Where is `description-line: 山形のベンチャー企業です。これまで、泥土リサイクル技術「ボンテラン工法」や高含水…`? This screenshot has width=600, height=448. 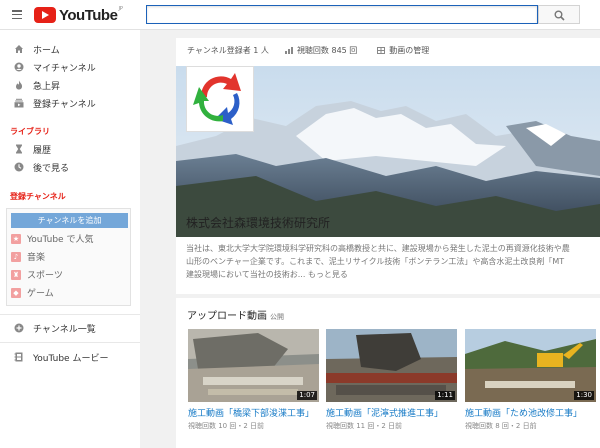 description-line: 山形のベンチャー企業です。これまで、泥土リサイクル技術「ボンテラン工法」や高含水… is located at coordinates (375, 261).